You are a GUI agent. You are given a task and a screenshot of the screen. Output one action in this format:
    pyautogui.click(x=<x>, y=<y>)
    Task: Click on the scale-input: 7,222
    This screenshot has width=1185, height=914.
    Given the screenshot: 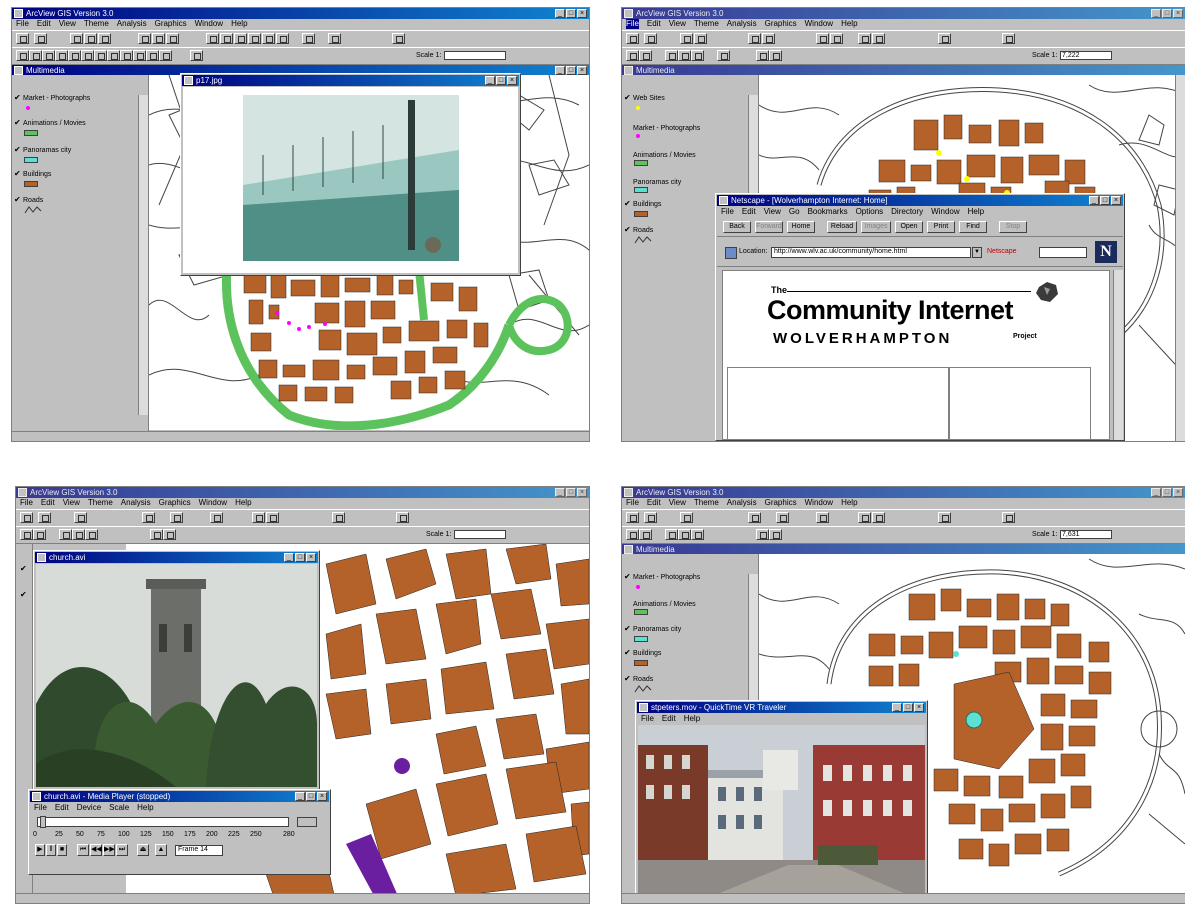 What is the action you would take?
    pyautogui.click(x=1086, y=55)
    